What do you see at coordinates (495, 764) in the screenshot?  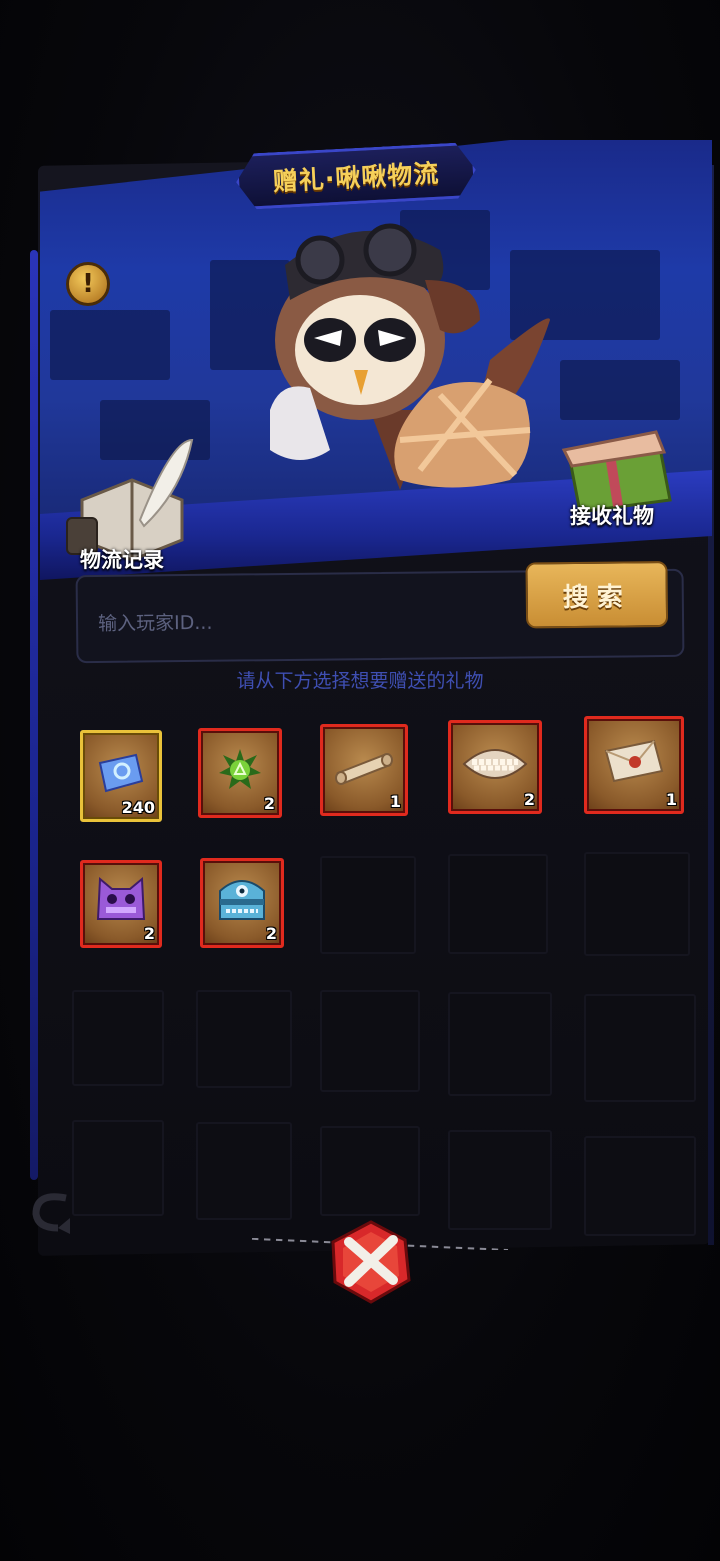 I see `teeth-icon` at bounding box center [495, 764].